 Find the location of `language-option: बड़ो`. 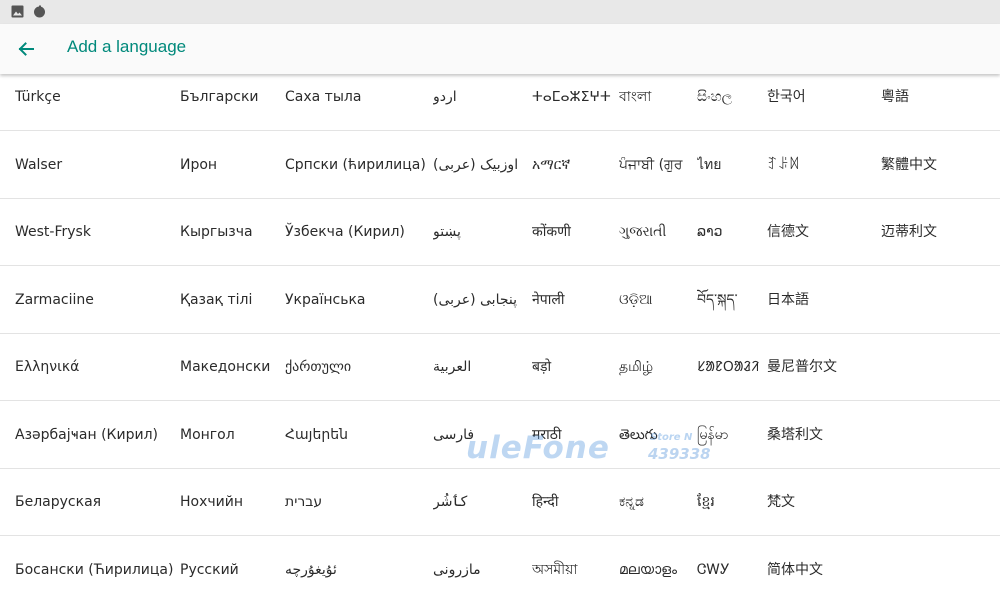

language-option: बड़ो is located at coordinates (574, 367).